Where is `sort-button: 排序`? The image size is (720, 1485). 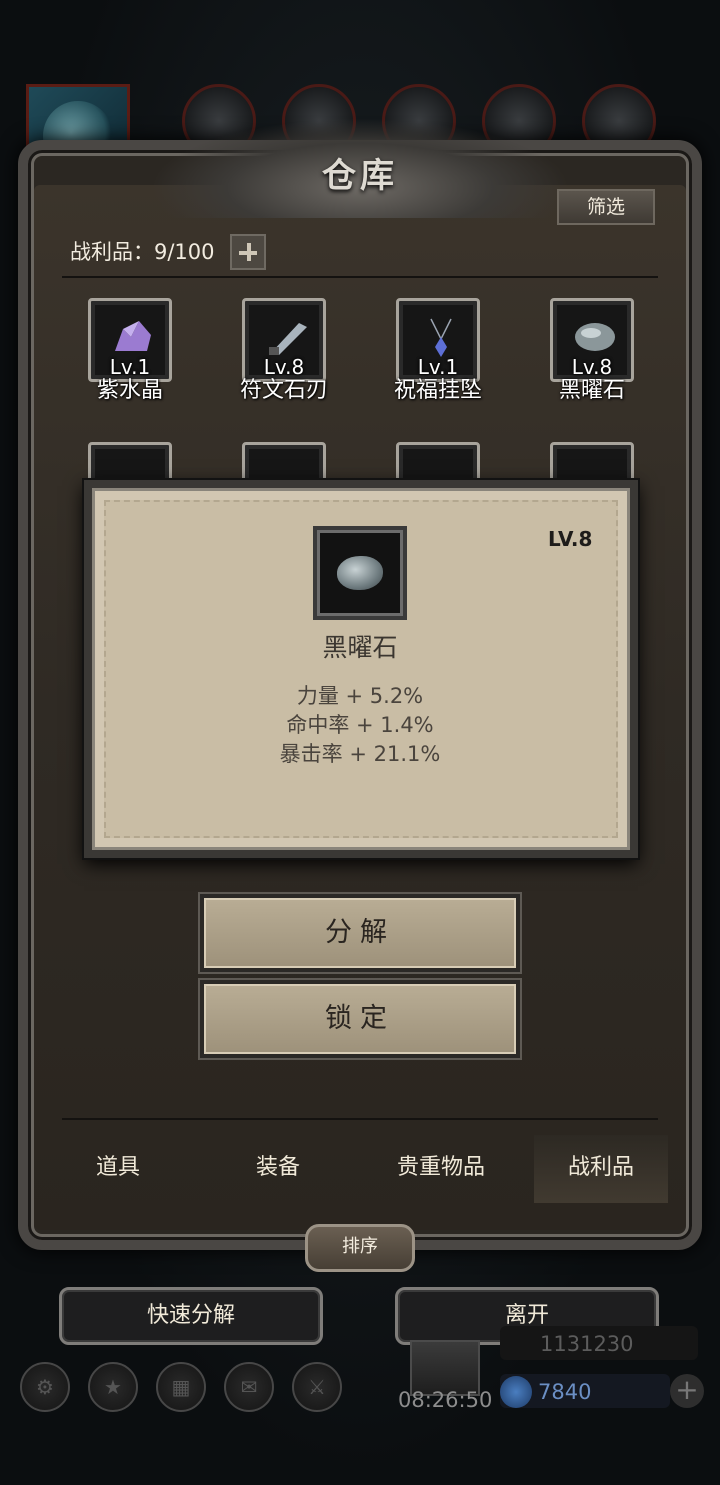
sort-button: 排序 is located at coordinates (360, 1248).